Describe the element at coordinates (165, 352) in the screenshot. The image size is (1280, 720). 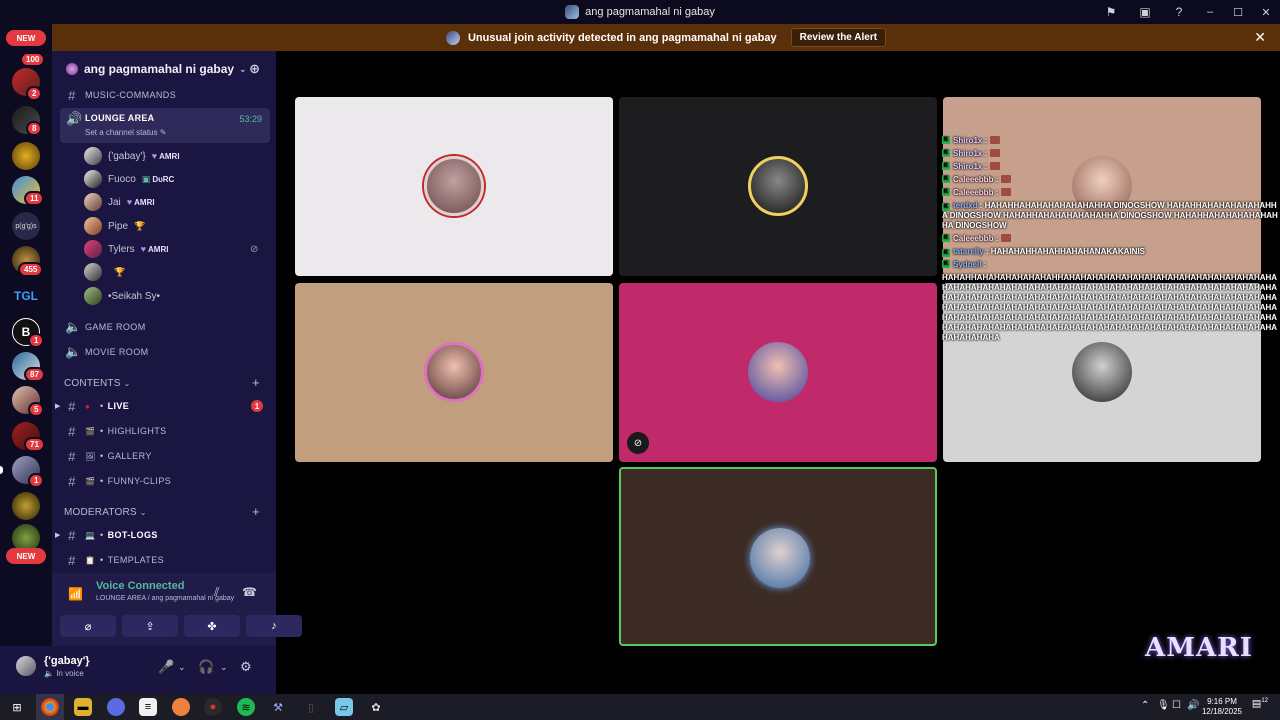
I see `channel-movie-room: 🔈 MOVIE ROOM` at that location.